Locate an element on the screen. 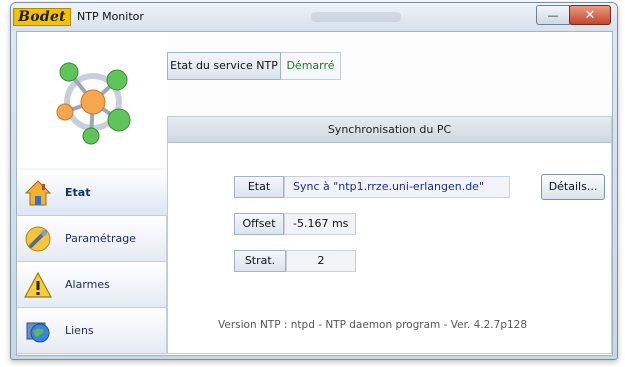 This screenshot has height=367, width=625. service-status-value: Démarré is located at coordinates (311, 66).